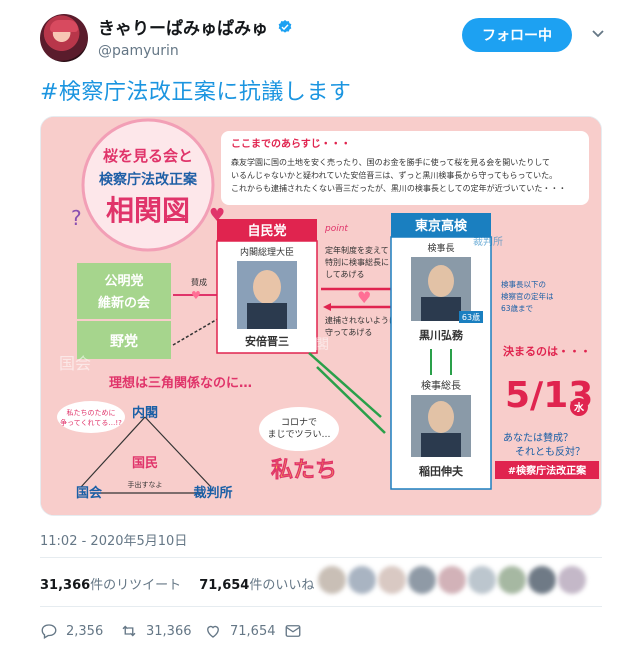 The width and height of the screenshot is (640, 648). I want to click on follow-button: フォロー中, so click(517, 35).